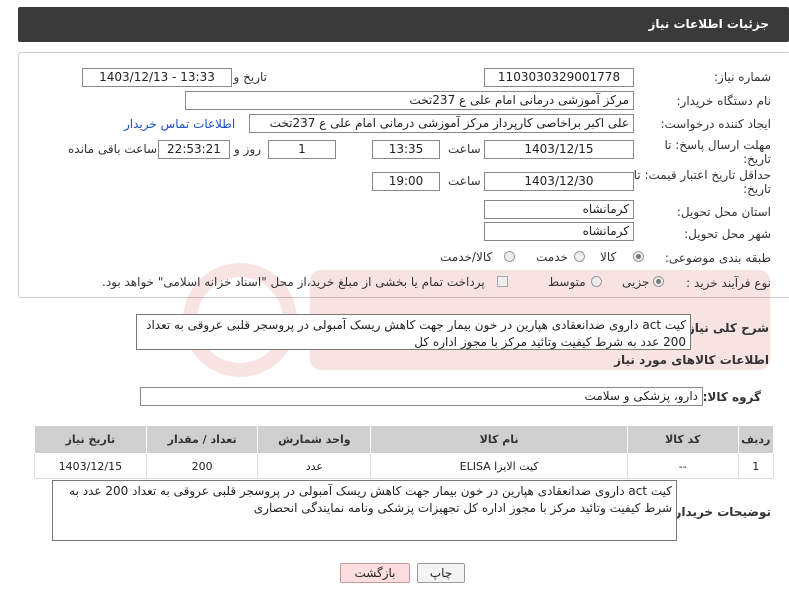 The image size is (789, 598). What do you see at coordinates (157, 77) in the screenshot?
I see `announce-datetime-field: 1403/12/13 - 13:33` at bounding box center [157, 77].